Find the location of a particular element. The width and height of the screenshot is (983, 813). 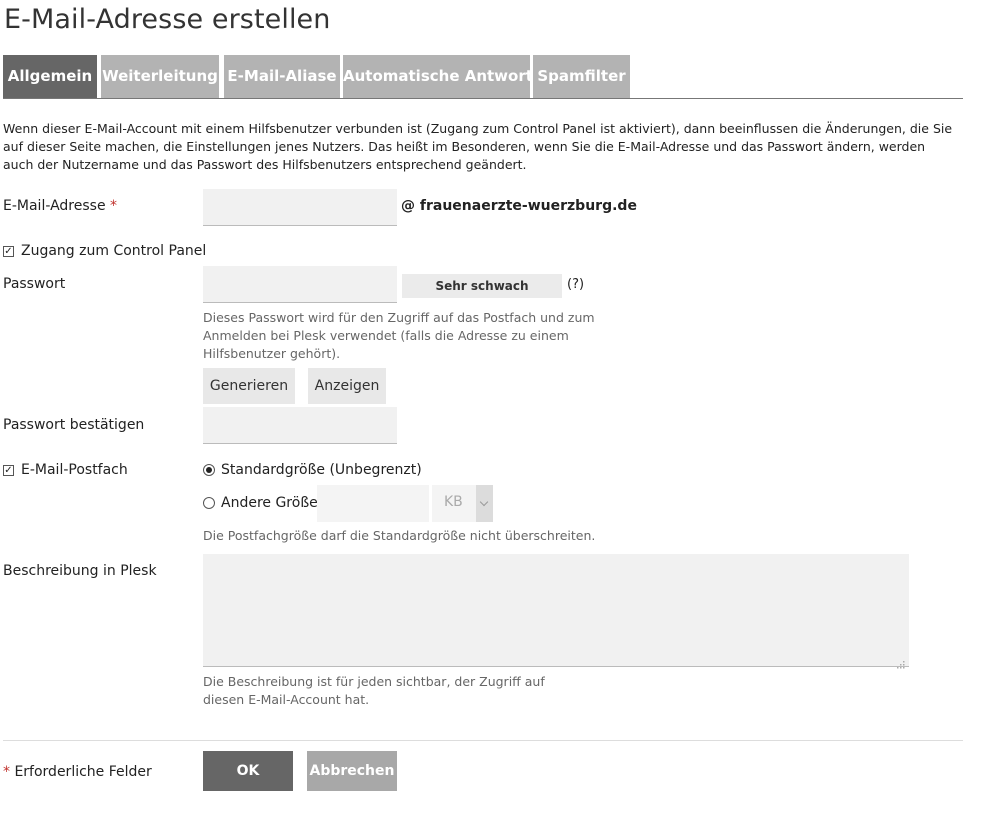

required-mark: * is located at coordinates (114, 206).